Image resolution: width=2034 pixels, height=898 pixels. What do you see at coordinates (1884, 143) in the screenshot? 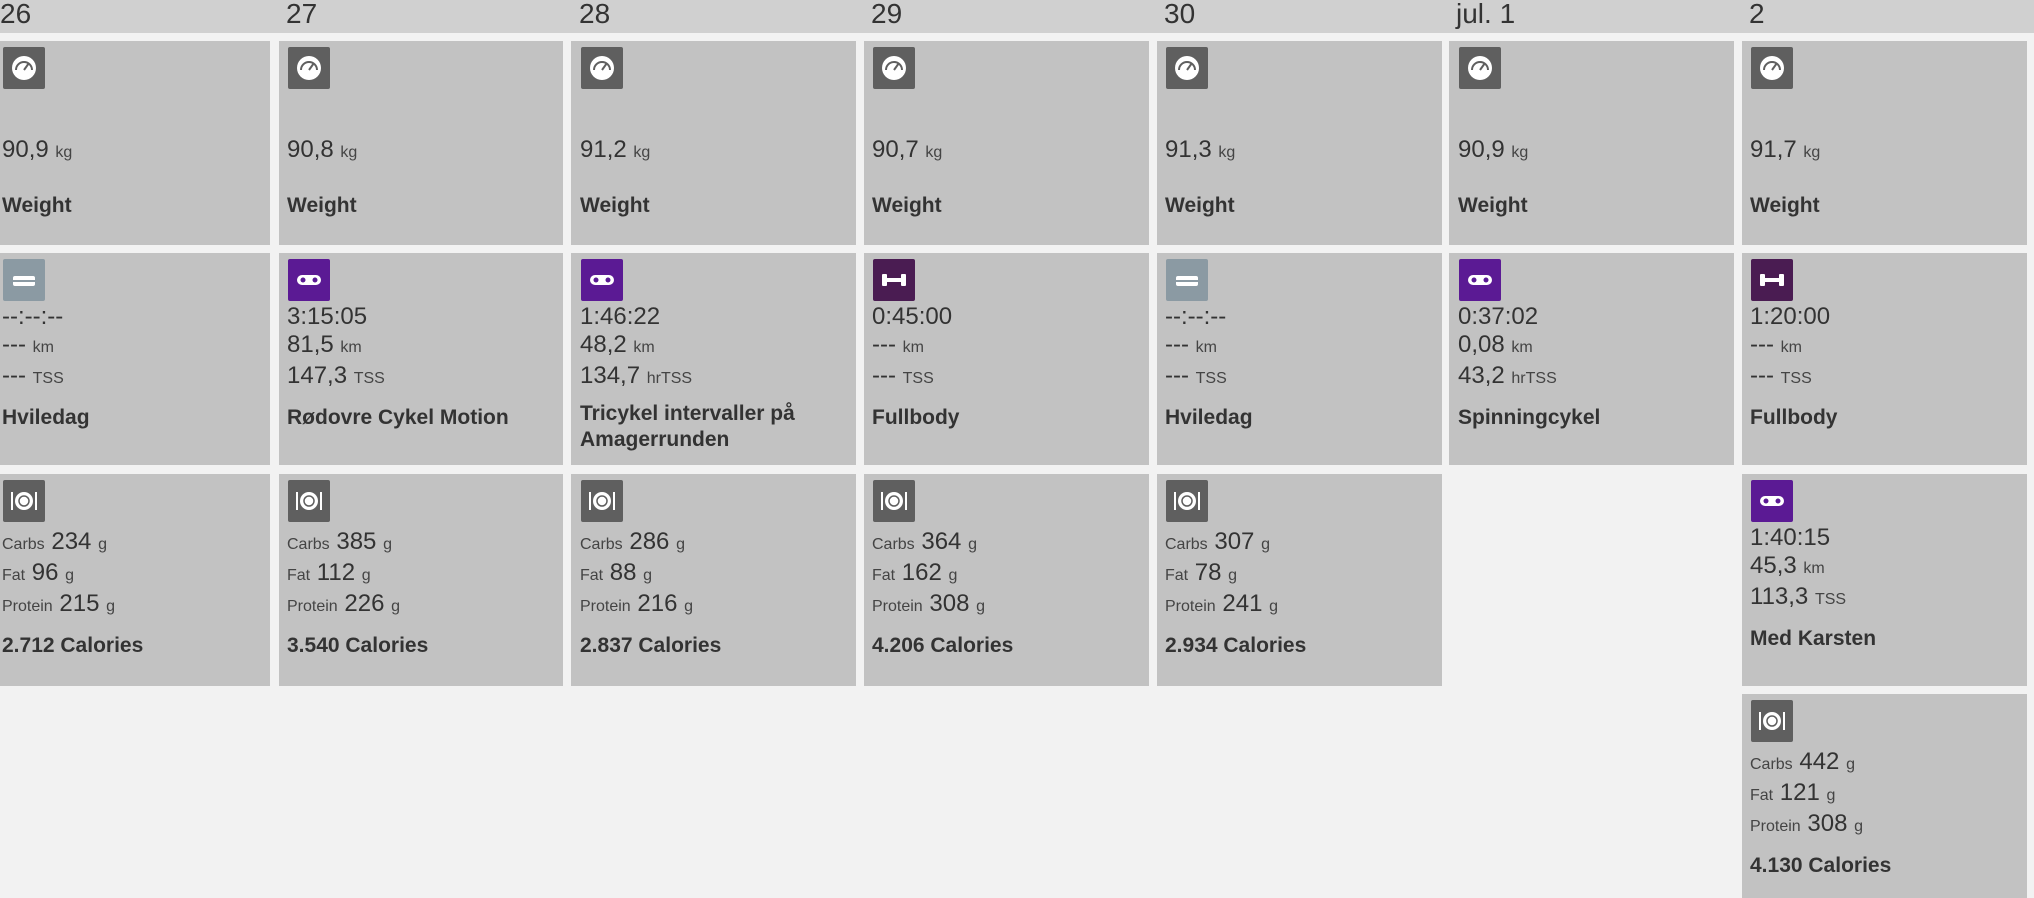
I see `weight-card: 91,7 kg Weight` at bounding box center [1884, 143].